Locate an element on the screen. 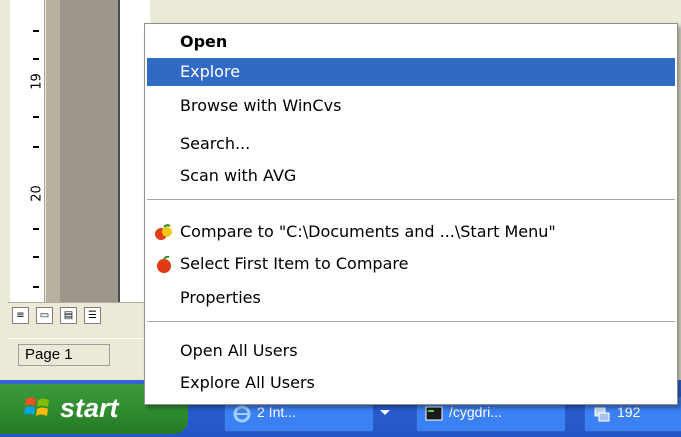 This screenshot has width=681, height=437. ruler-number-19: 19 is located at coordinates (37, 81).